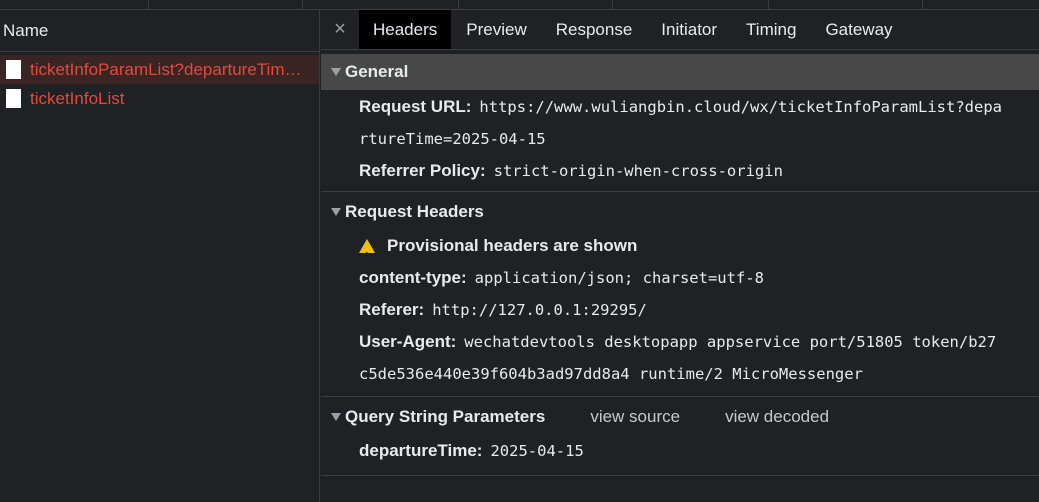 This screenshot has width=1039, height=502. I want to click on provisional-warning-text: Provisional headers are shown, so click(512, 245).